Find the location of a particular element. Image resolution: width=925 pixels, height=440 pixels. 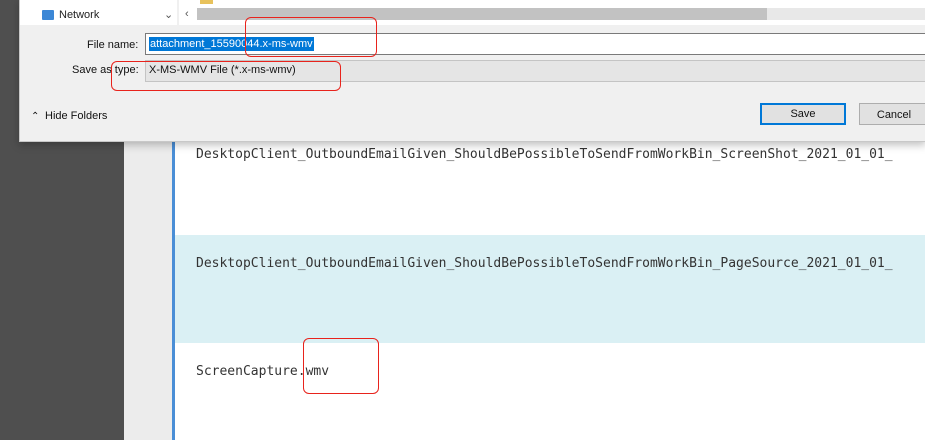

scroll-left-arrow-icon: ‹ is located at coordinates (187, 14).